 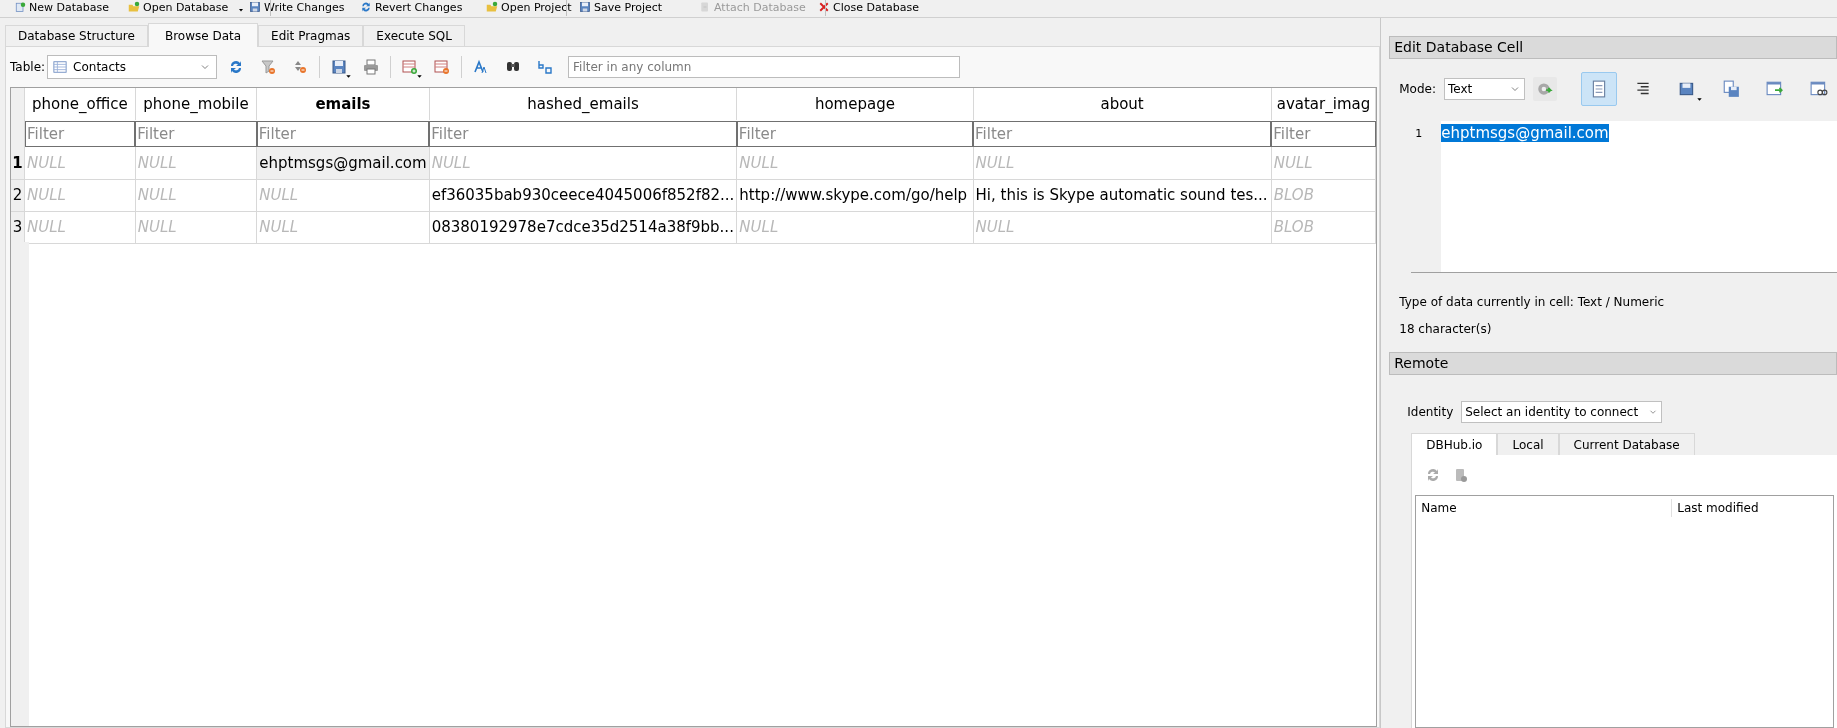 I want to click on column-header: avatar_imag, so click(x=1323, y=104).